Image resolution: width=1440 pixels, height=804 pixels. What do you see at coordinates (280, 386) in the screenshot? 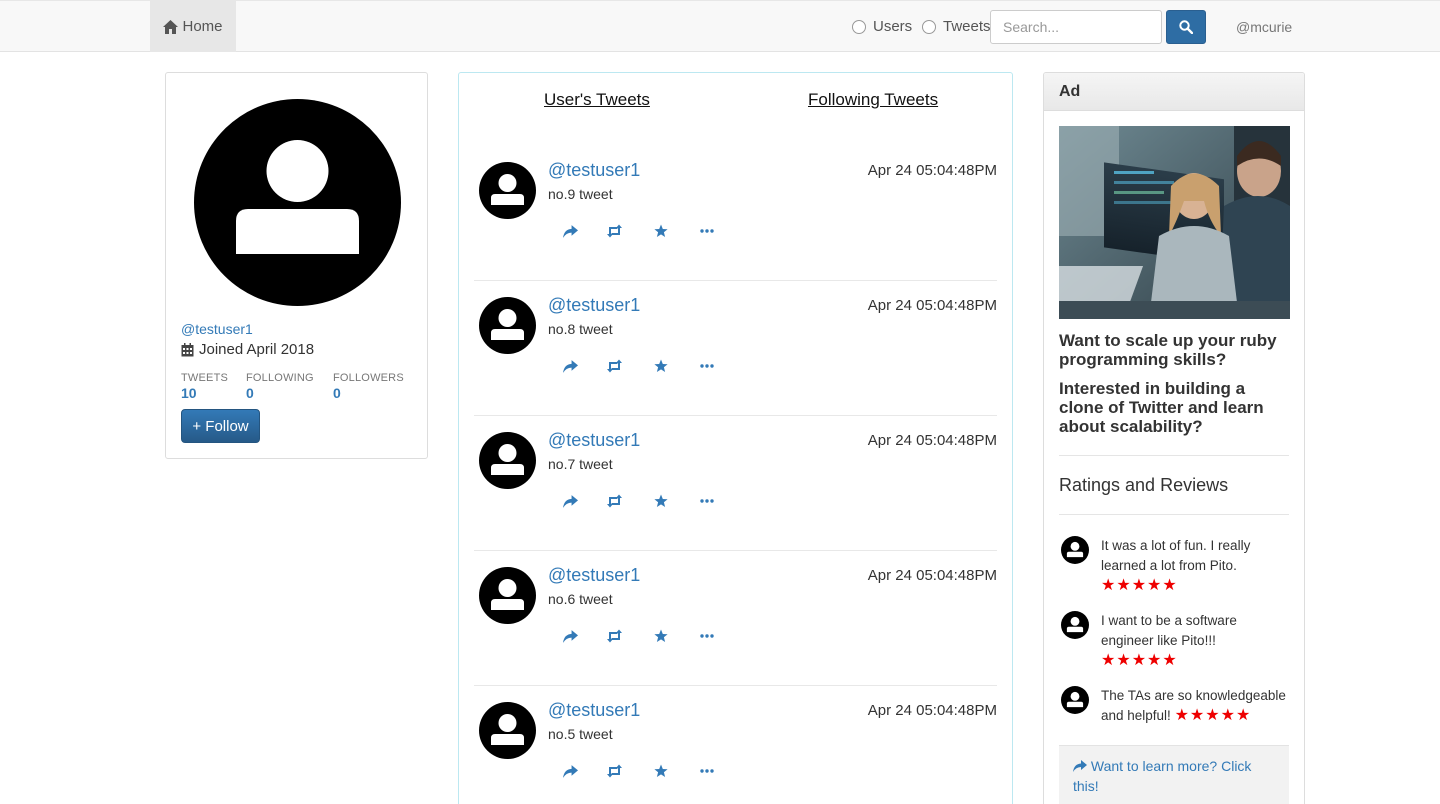
I see `stat-following: FOLLOWING 0` at bounding box center [280, 386].